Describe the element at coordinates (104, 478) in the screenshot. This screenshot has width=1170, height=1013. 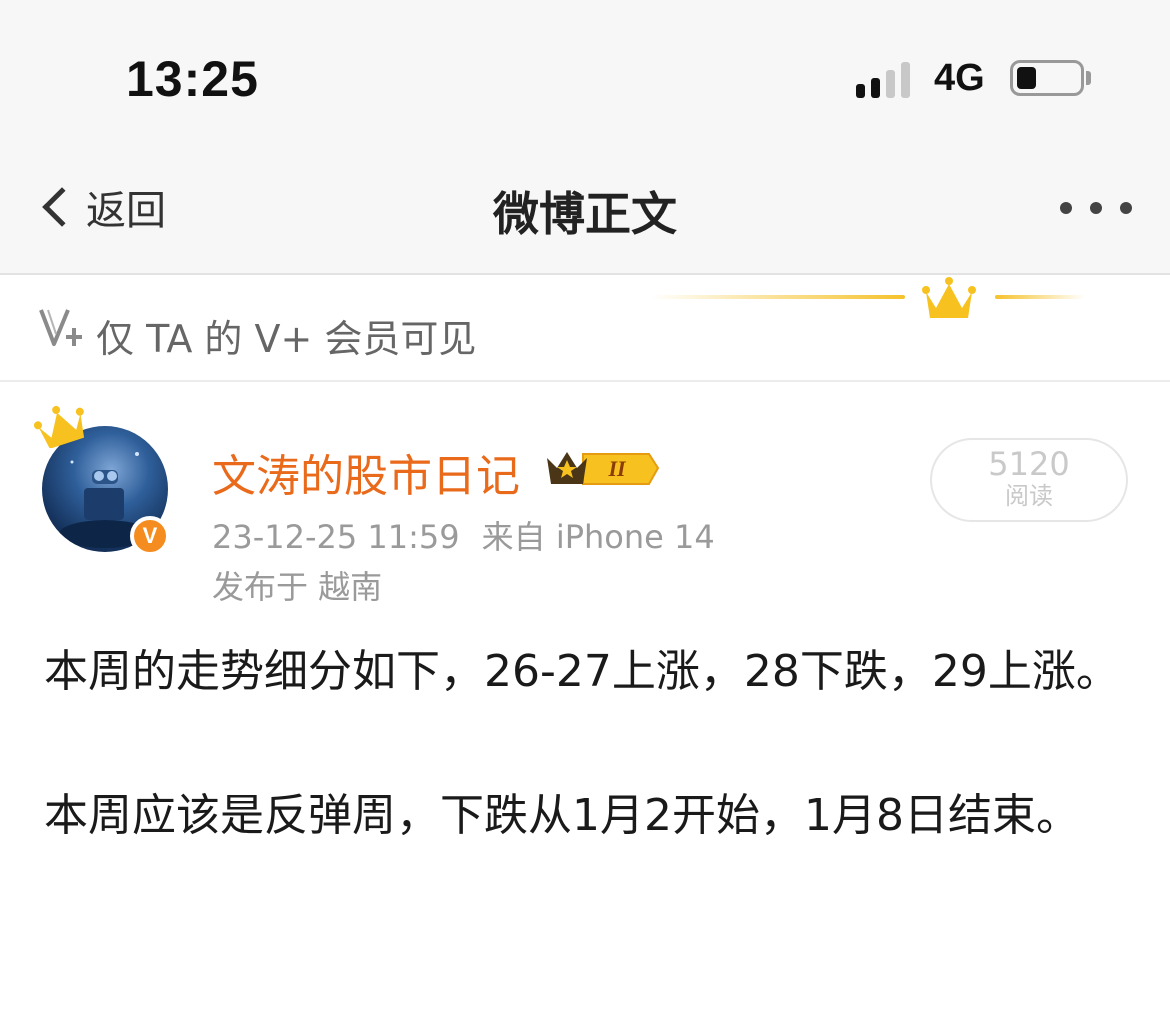
I see `author-avatar: V` at that location.